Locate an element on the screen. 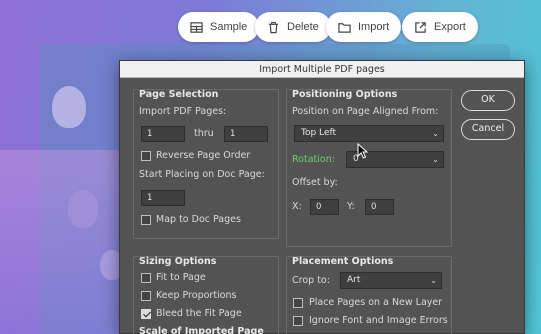 The image size is (541, 334). sizing-options-title: Sizing Options is located at coordinates (178, 261).